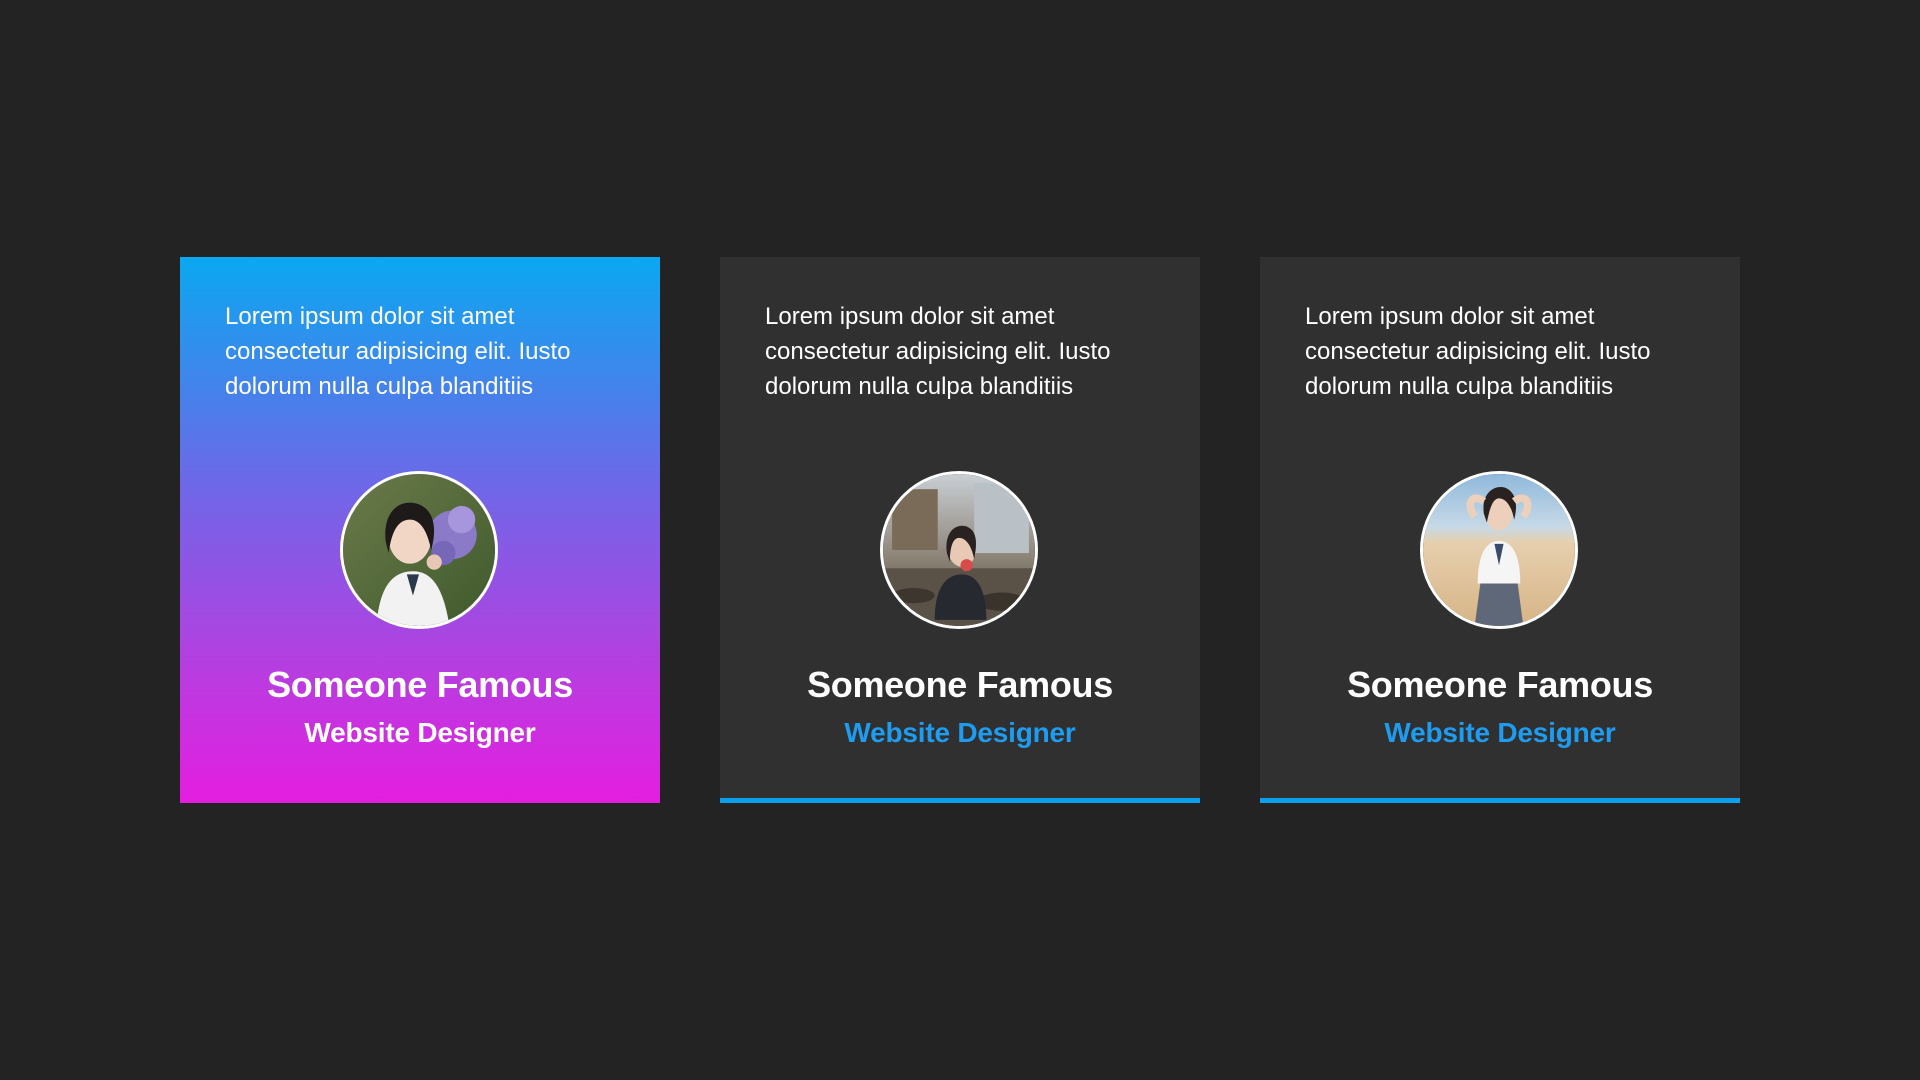  I want to click on avatar-photo-river-icon, so click(959, 550).